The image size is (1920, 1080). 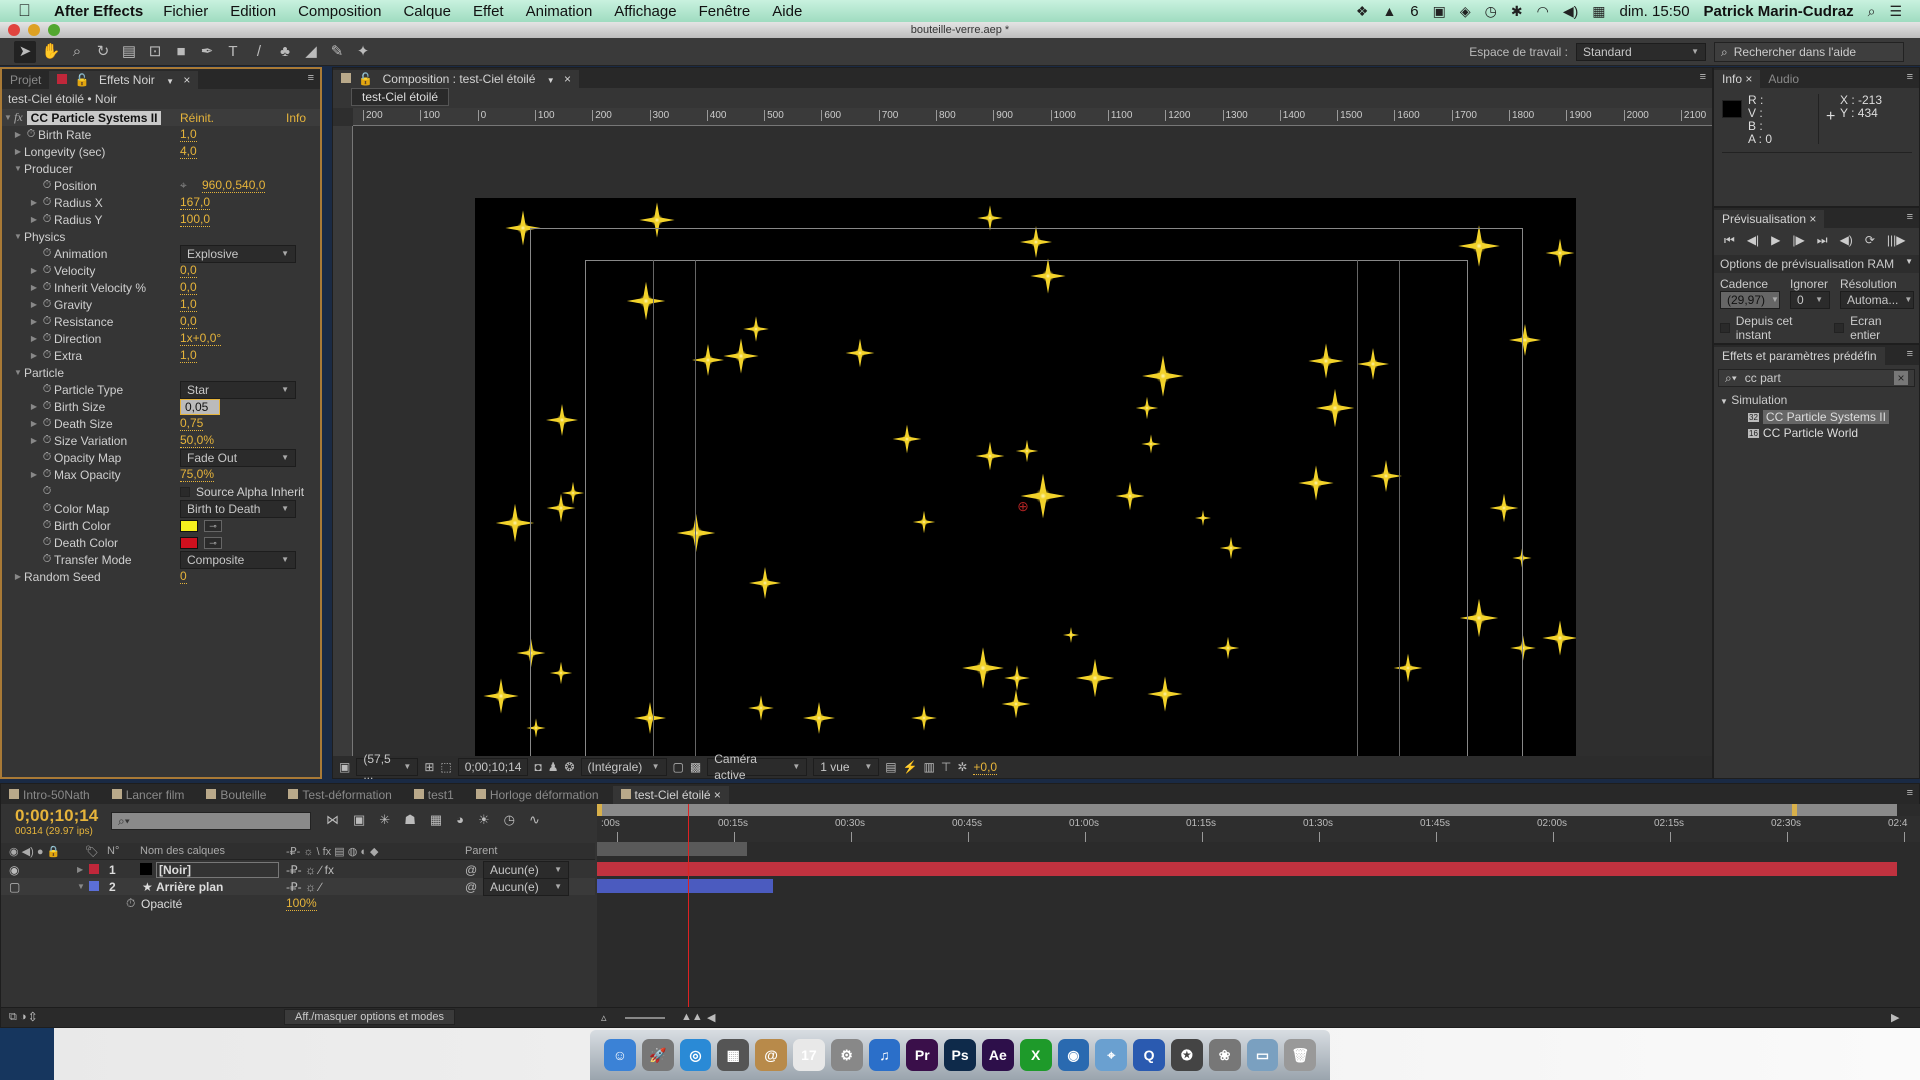 What do you see at coordinates (183, 576) in the screenshot?
I see `param-value: 0` at bounding box center [183, 576].